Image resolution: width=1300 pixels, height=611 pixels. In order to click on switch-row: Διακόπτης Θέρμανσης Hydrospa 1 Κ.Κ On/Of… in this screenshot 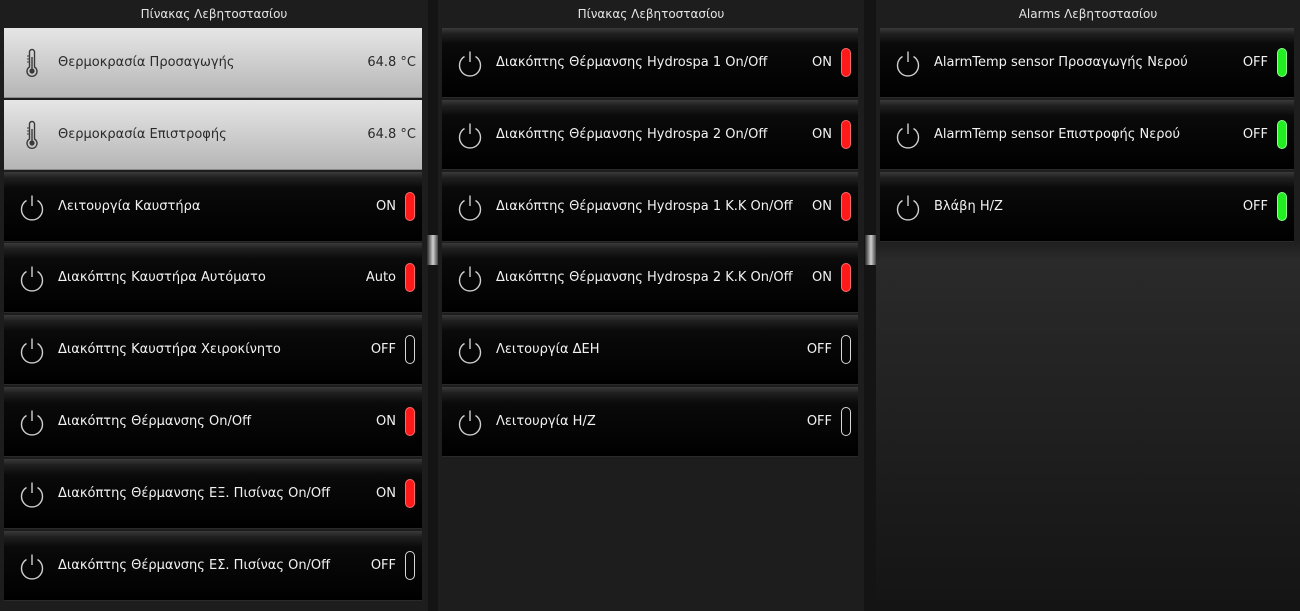, I will do `click(650, 206)`.